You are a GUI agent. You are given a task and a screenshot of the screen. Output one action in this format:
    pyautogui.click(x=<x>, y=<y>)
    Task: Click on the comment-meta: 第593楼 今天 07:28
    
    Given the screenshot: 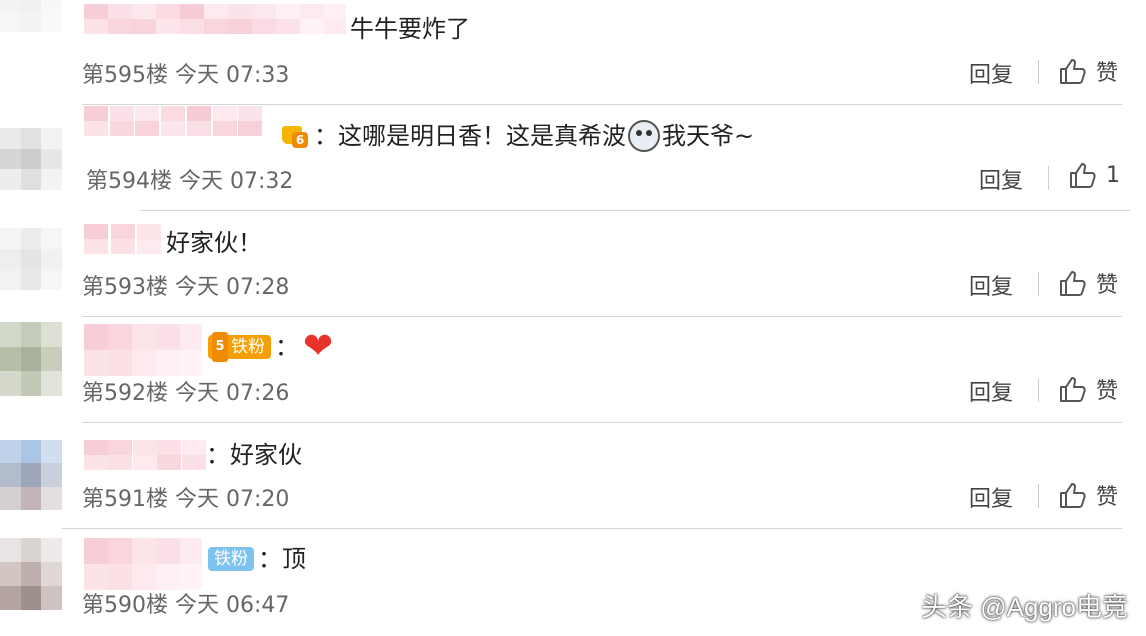 What is the action you would take?
    pyautogui.click(x=185, y=285)
    